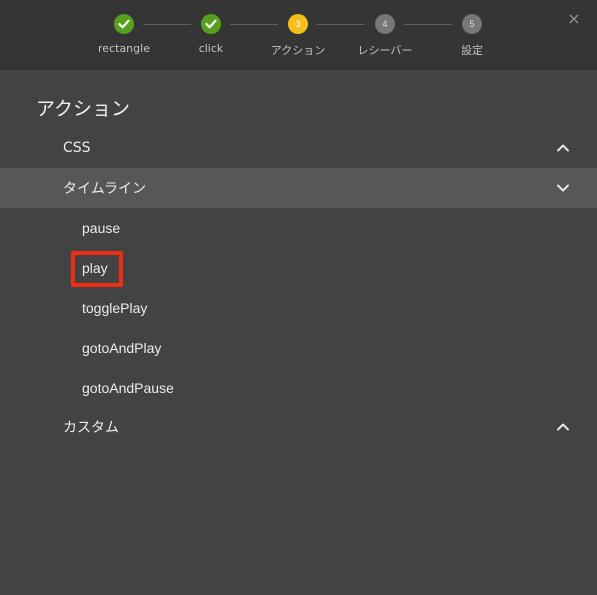 This screenshot has height=595, width=597. I want to click on item-label: gotoAndPlay, so click(122, 348).